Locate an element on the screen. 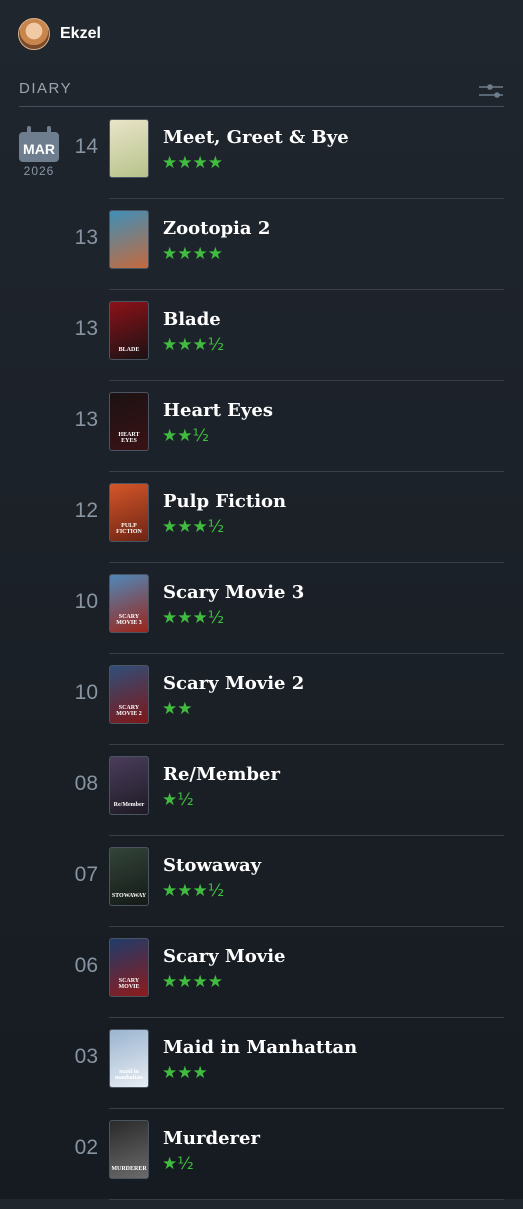 Image resolution: width=523 pixels, height=1209 pixels. section-divider is located at coordinates (261, 106).